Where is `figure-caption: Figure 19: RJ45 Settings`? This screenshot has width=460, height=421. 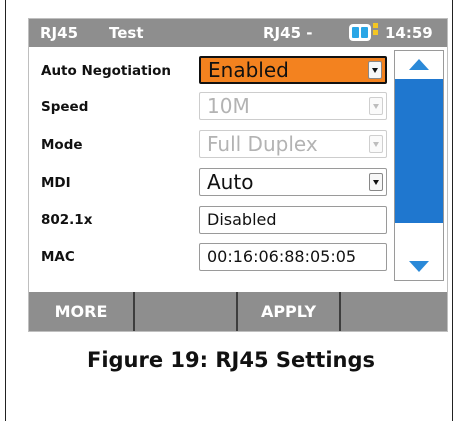
figure-caption: Figure 19: RJ45 Settings is located at coordinates (230, 360).